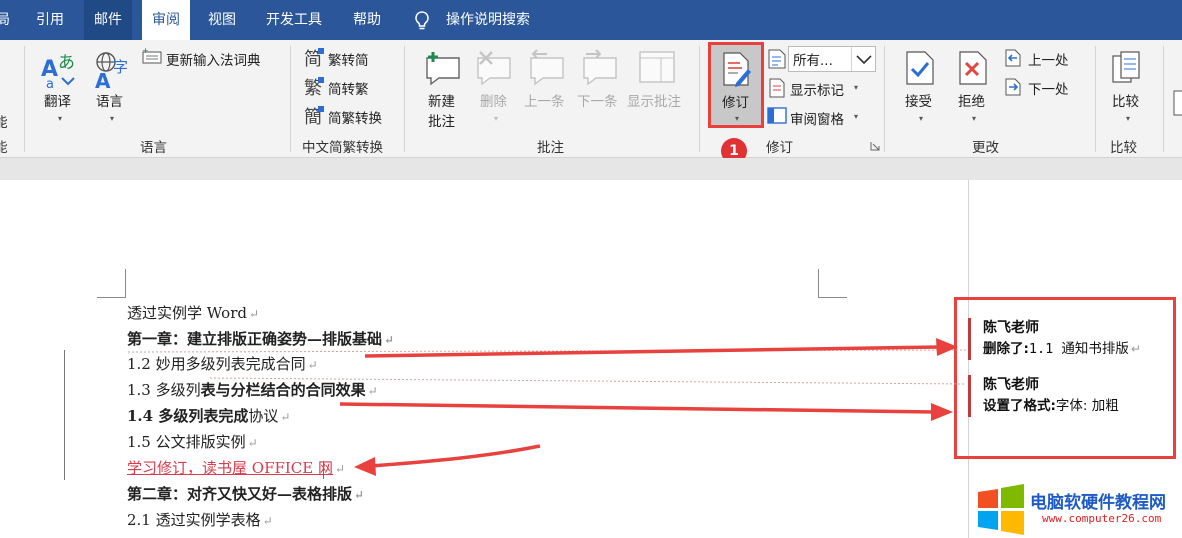 The width and height of the screenshot is (1182, 538). Describe the element at coordinates (153, 148) in the screenshot. I see `group-label-language: 语言` at that location.